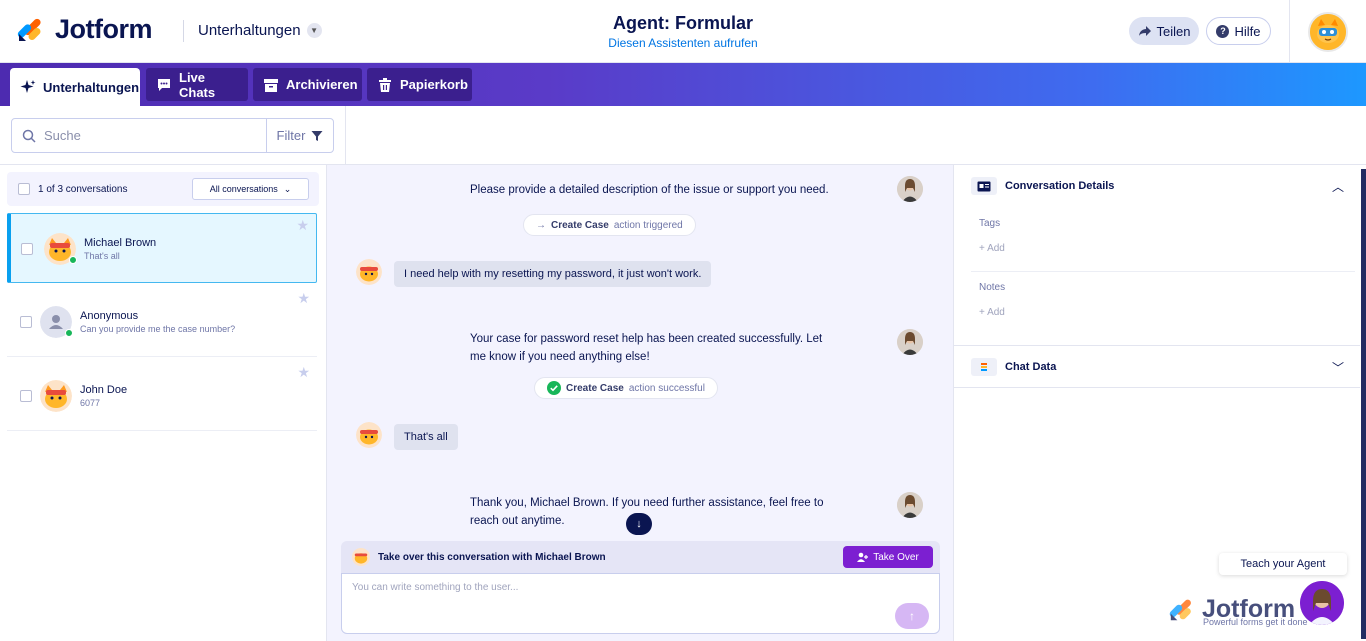  I want to click on funnel-icon, so click(317, 135).